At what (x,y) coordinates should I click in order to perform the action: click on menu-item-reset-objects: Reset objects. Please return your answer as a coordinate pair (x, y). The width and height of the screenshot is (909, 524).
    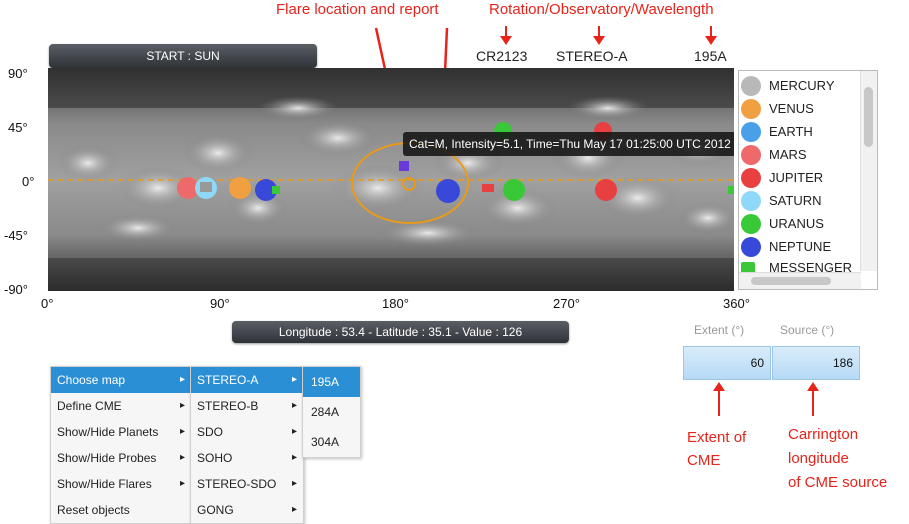
    Looking at the image, I should click on (121, 510).